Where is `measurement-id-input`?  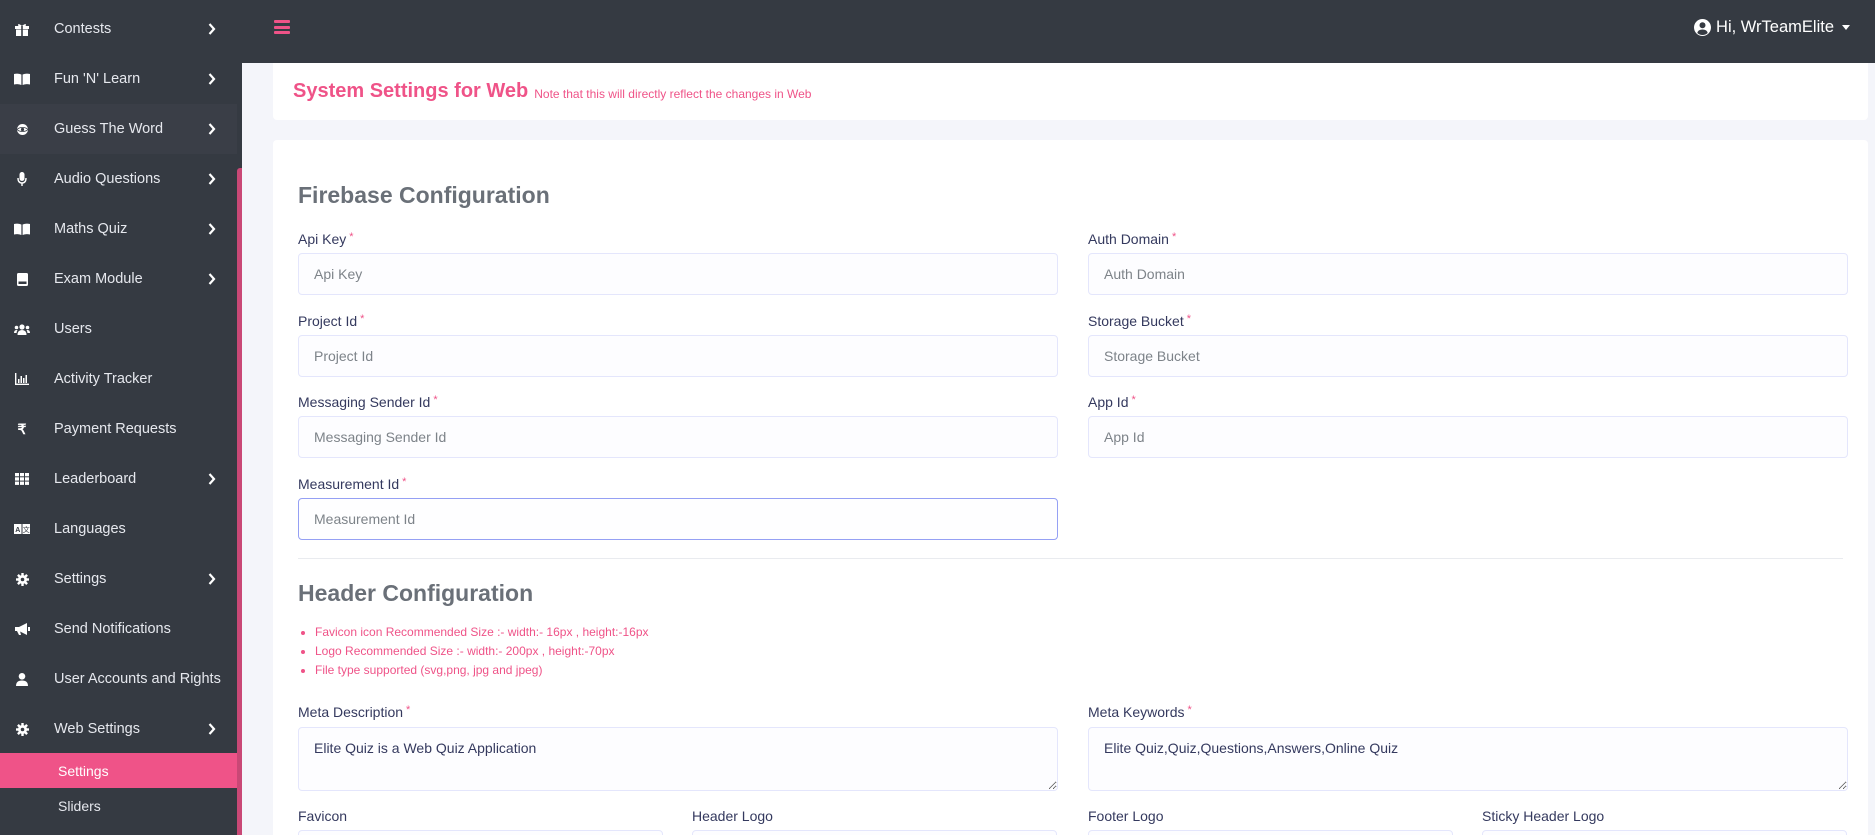 measurement-id-input is located at coordinates (678, 519).